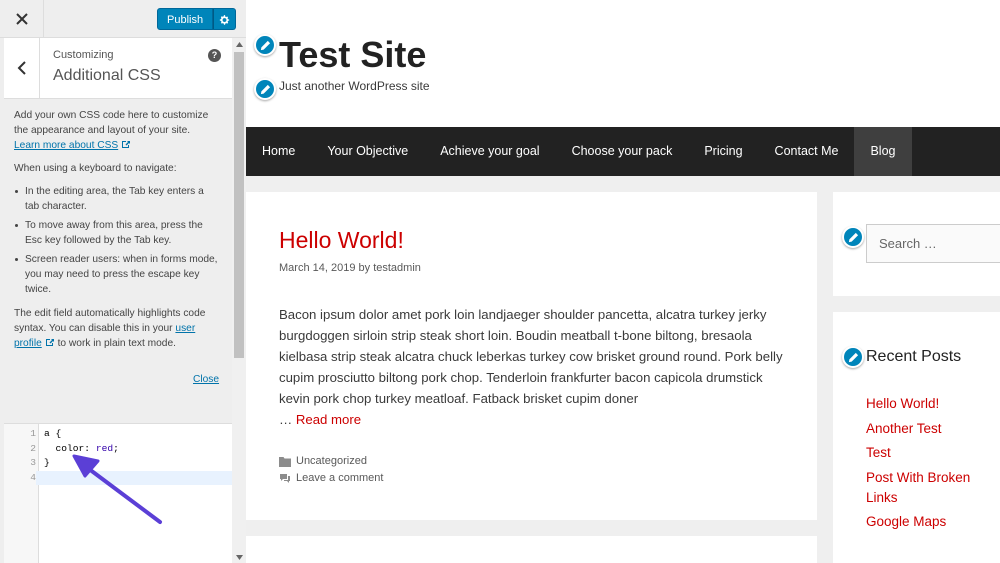 This screenshot has height=563, width=1000. I want to click on line-number: 1, so click(33, 433).